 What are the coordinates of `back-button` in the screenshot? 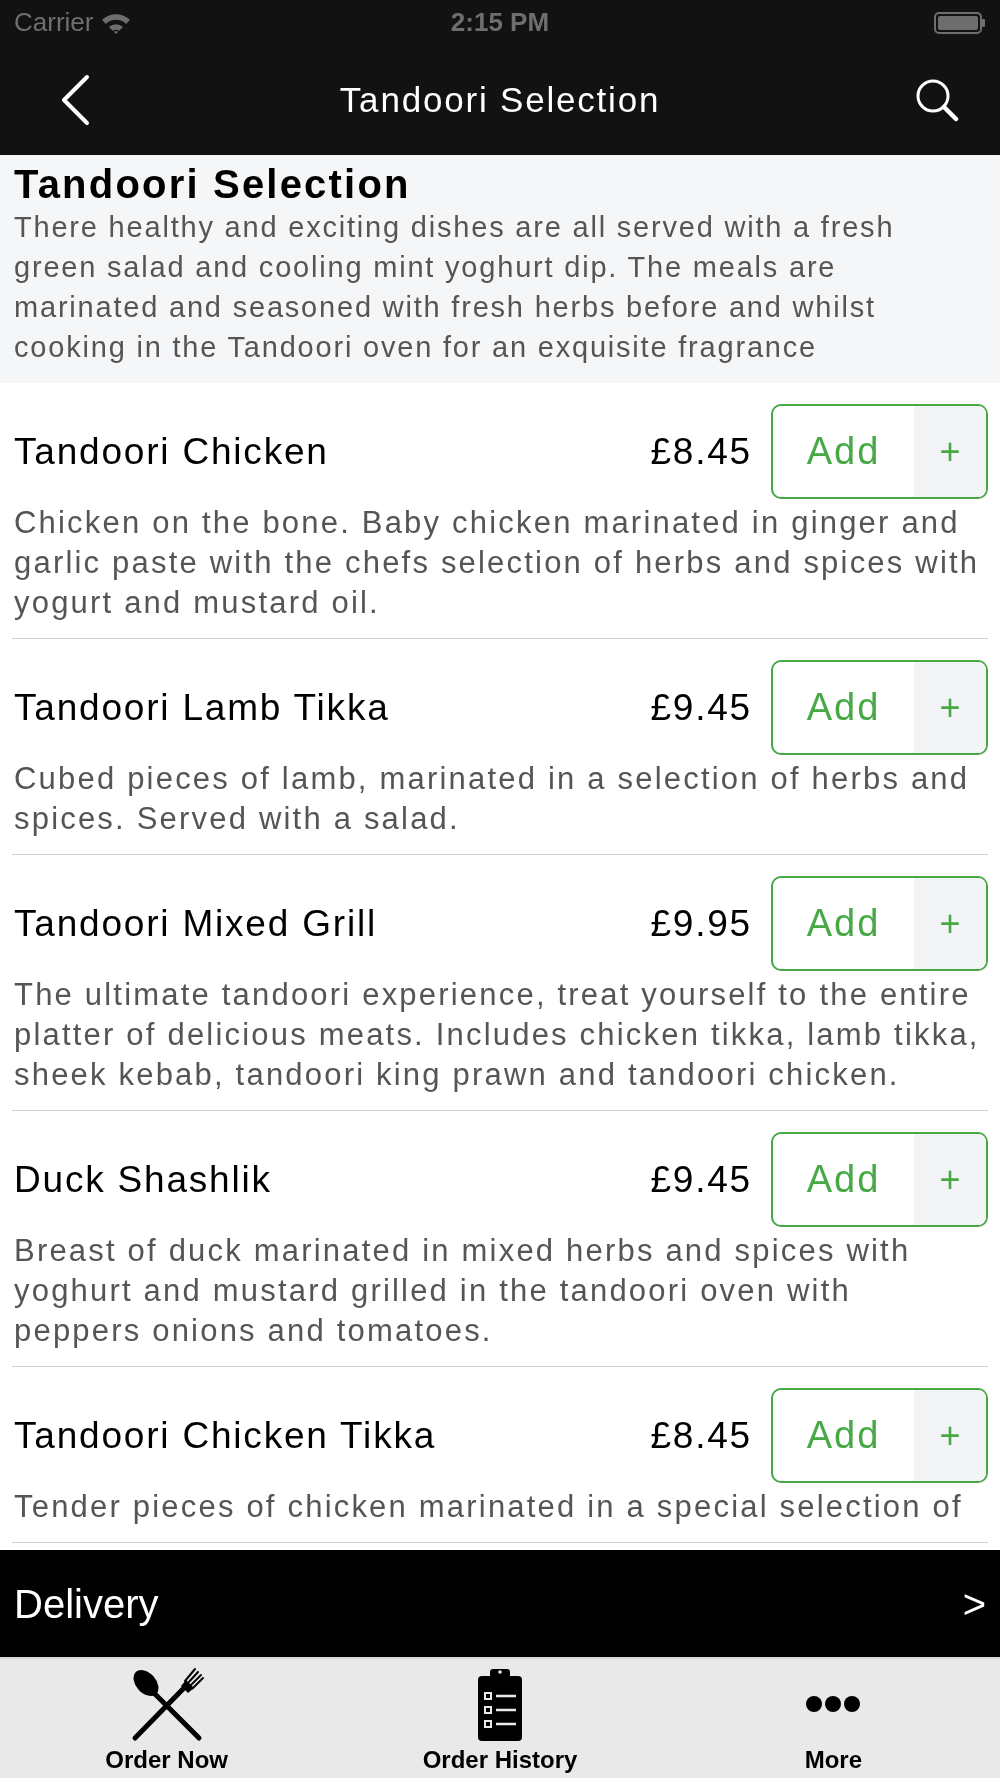 It's located at (75, 100).